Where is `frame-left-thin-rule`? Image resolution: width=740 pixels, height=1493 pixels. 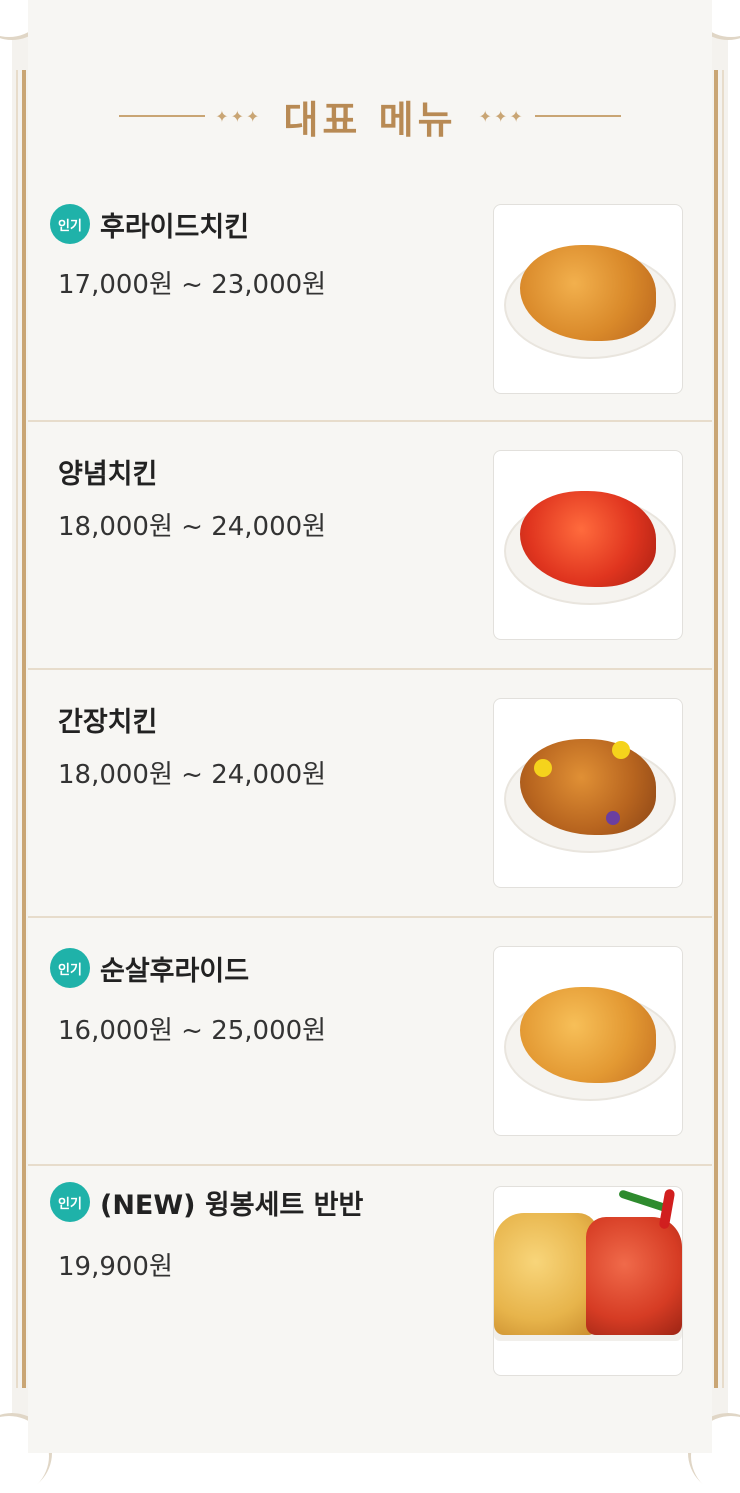 frame-left-thin-rule is located at coordinates (17, 729).